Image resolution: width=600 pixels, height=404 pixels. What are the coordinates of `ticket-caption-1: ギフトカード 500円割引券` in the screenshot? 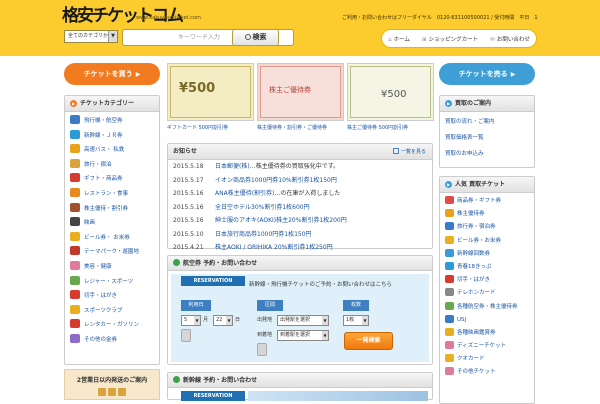 It's located at (210, 127).